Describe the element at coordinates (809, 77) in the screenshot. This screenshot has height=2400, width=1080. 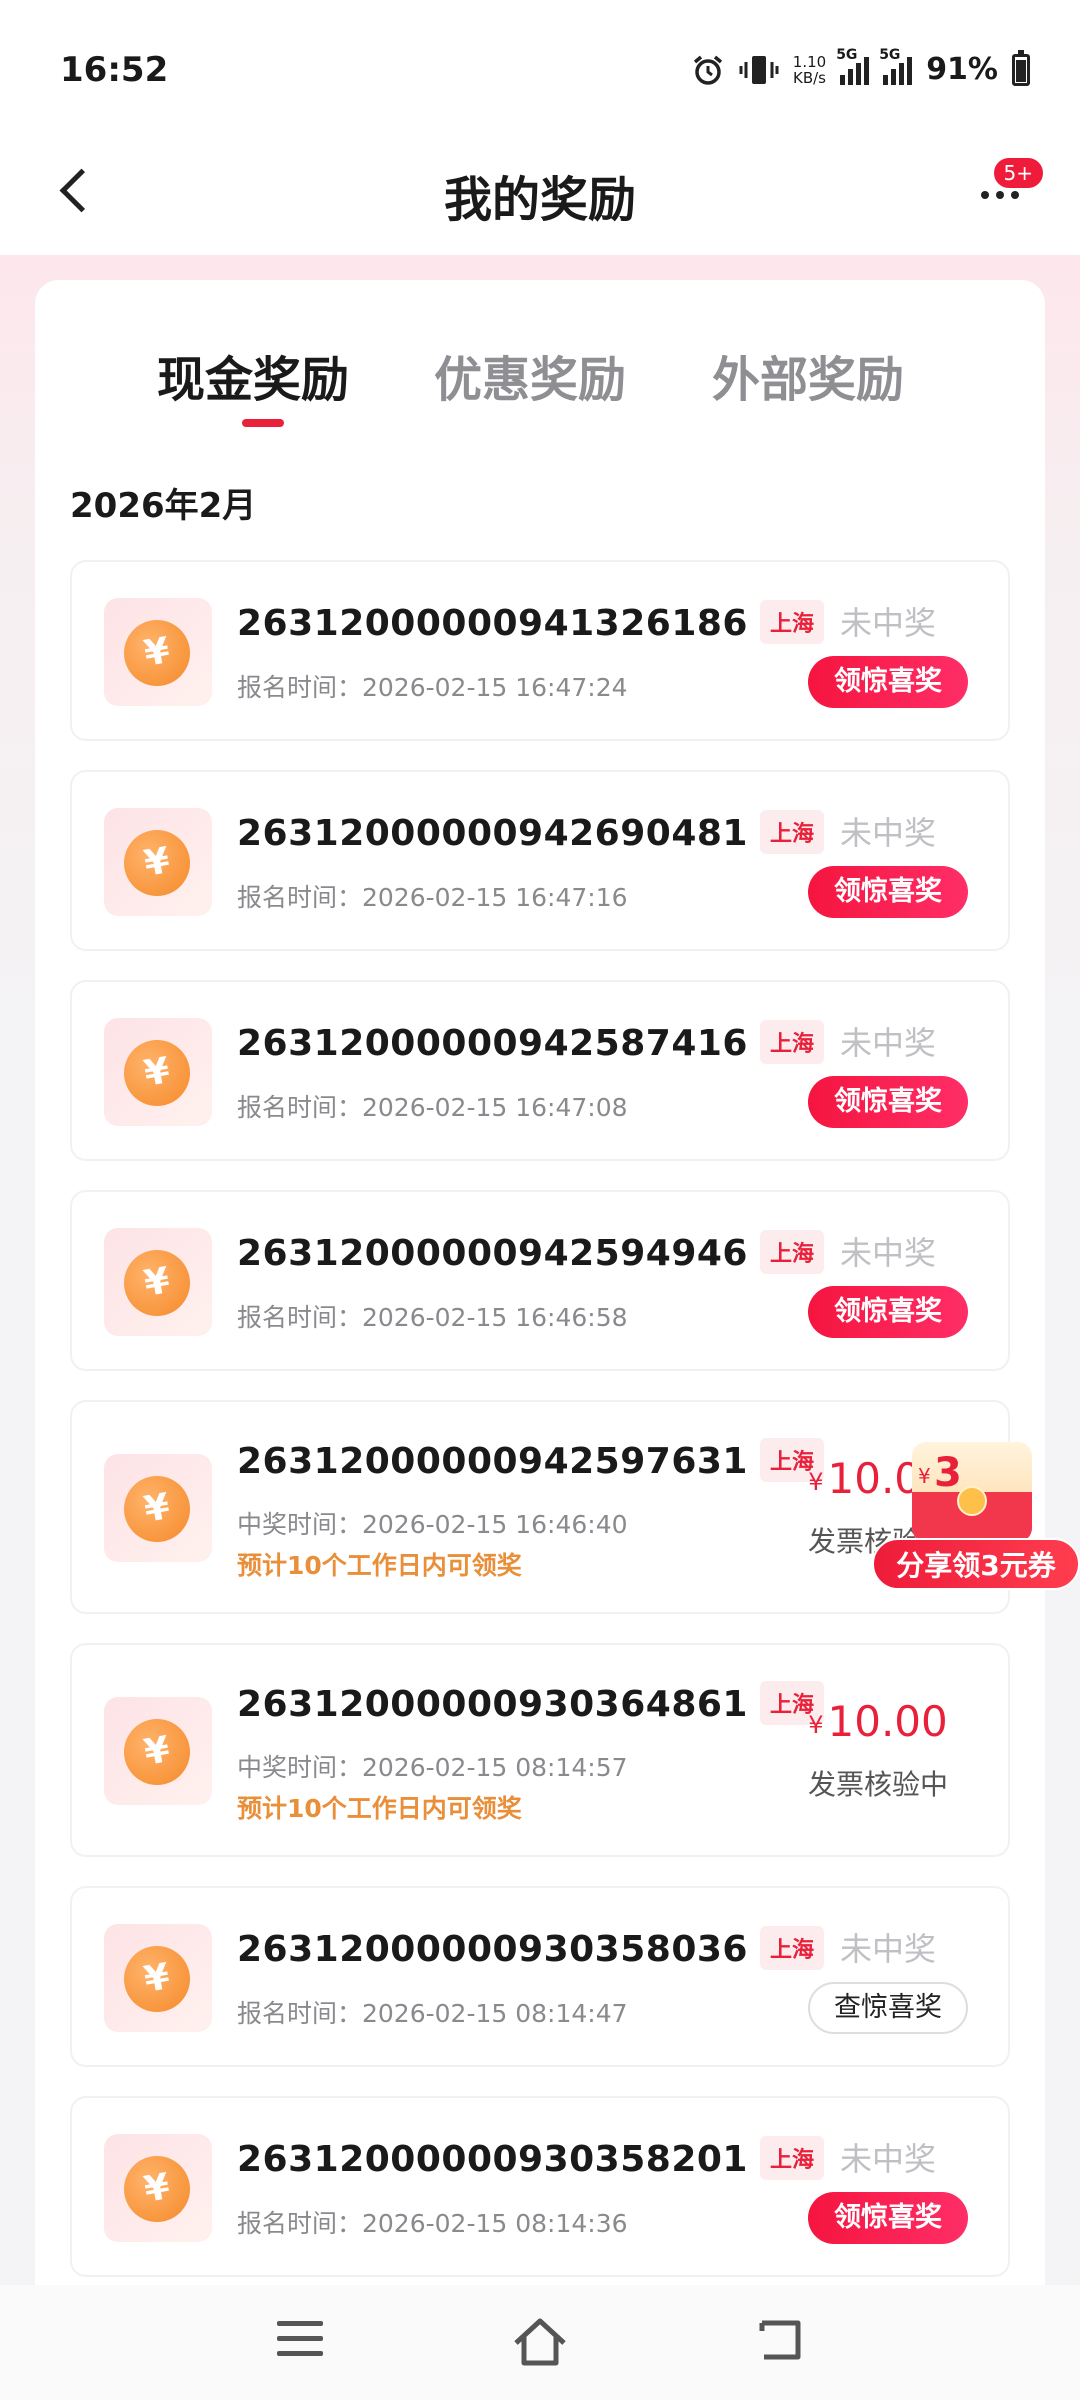
I see `net-speed-unit: KB/s` at that location.